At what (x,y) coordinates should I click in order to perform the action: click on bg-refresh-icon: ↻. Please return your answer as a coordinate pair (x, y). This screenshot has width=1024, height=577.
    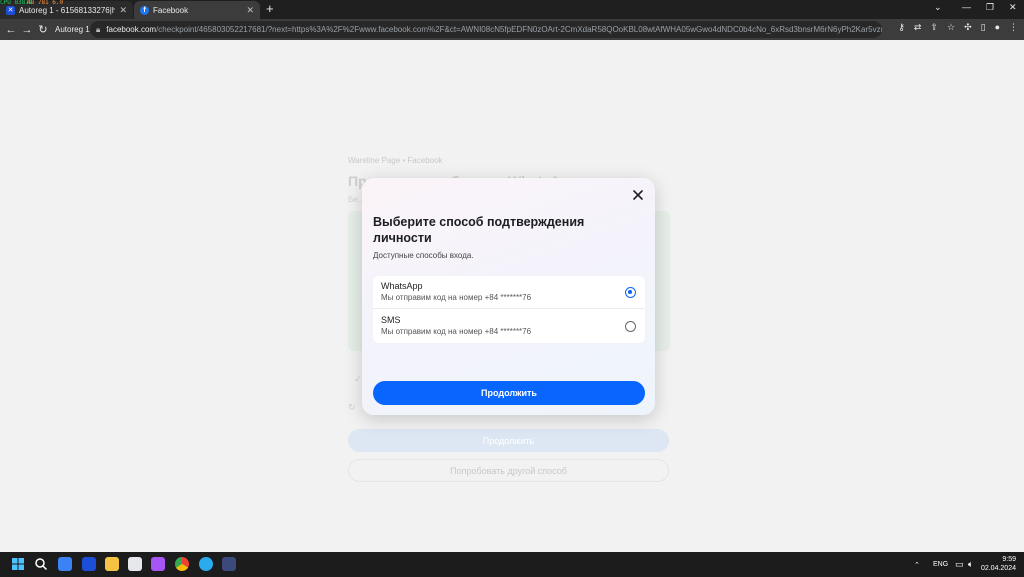
    Looking at the image, I should click on (352, 407).